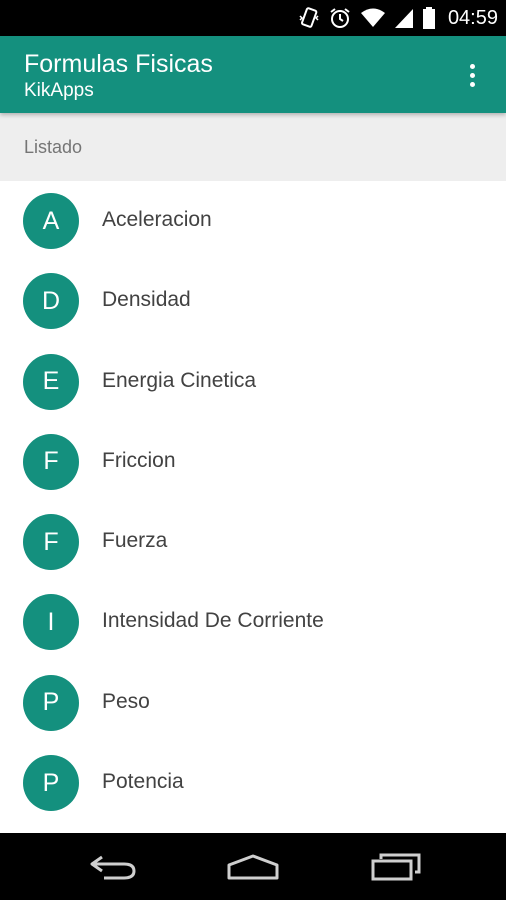 This screenshot has height=900, width=506. Describe the element at coordinates (429, 18) in the screenshot. I see `battery-icon` at that location.